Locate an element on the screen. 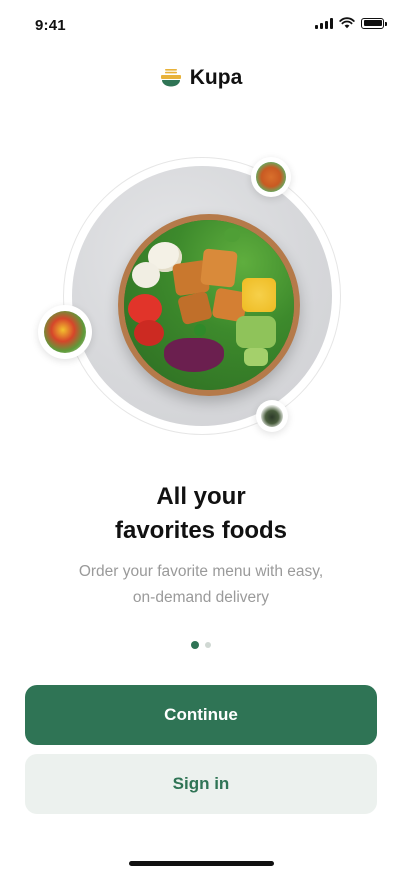 The height and width of the screenshot is (876, 402). wifi-icon is located at coordinates (347, 23).